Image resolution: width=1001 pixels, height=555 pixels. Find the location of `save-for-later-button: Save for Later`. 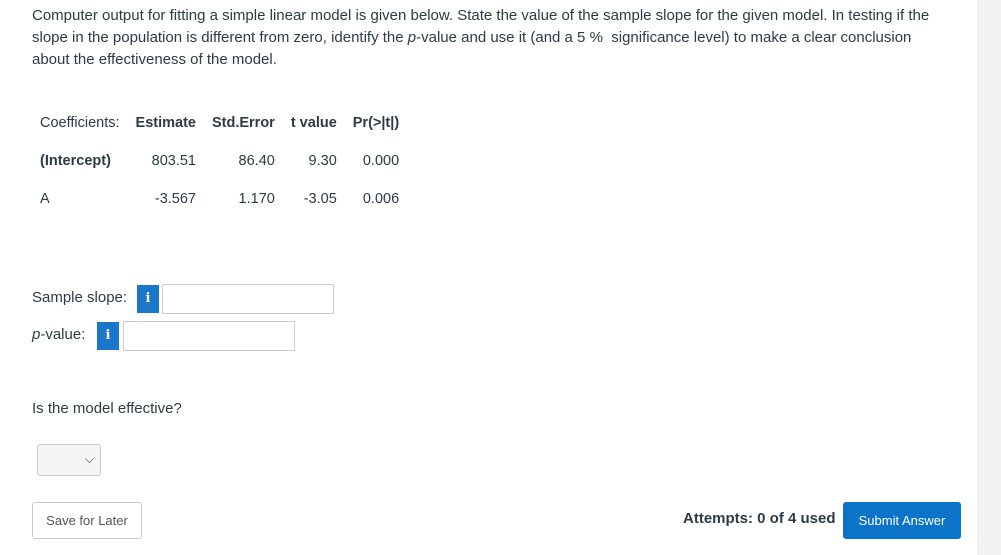

save-for-later-button: Save for Later is located at coordinates (87, 520).